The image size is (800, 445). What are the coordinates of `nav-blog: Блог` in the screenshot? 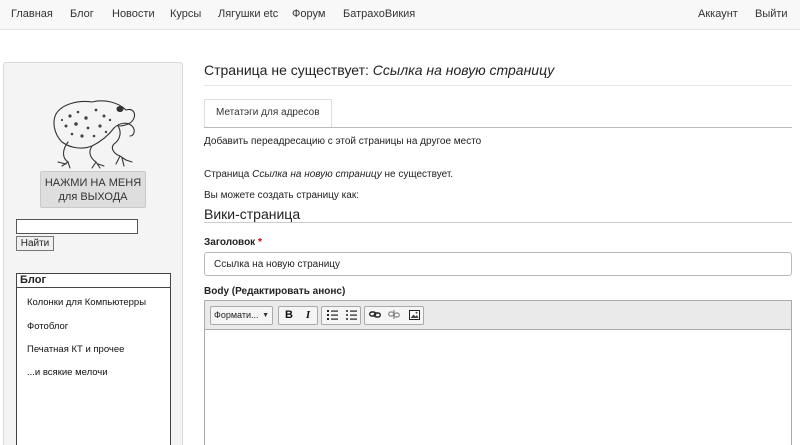 It's located at (82, 14).